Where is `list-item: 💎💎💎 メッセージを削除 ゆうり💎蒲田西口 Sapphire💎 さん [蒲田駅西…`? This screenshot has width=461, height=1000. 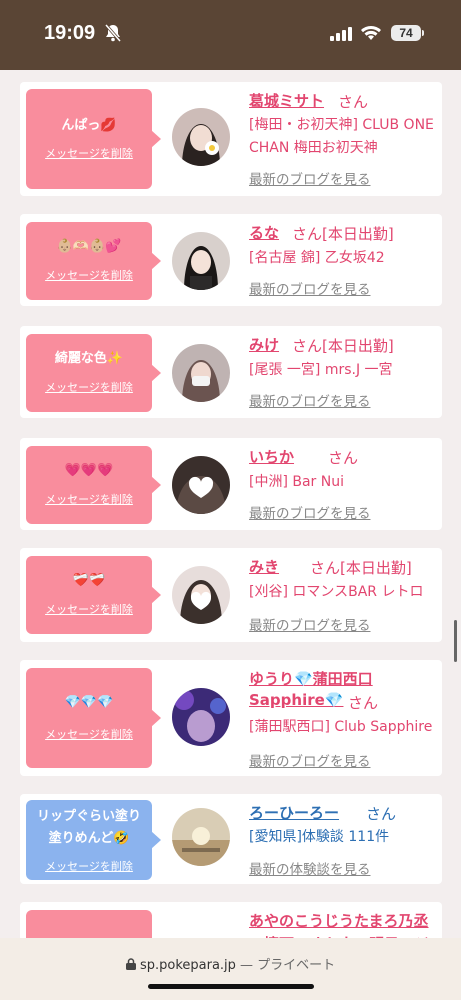
list-item: 💎💎💎 メッセージを削除 ゆうり💎蒲田西口 Sapphire💎 さん [蒲田駅西… is located at coordinates (231, 718).